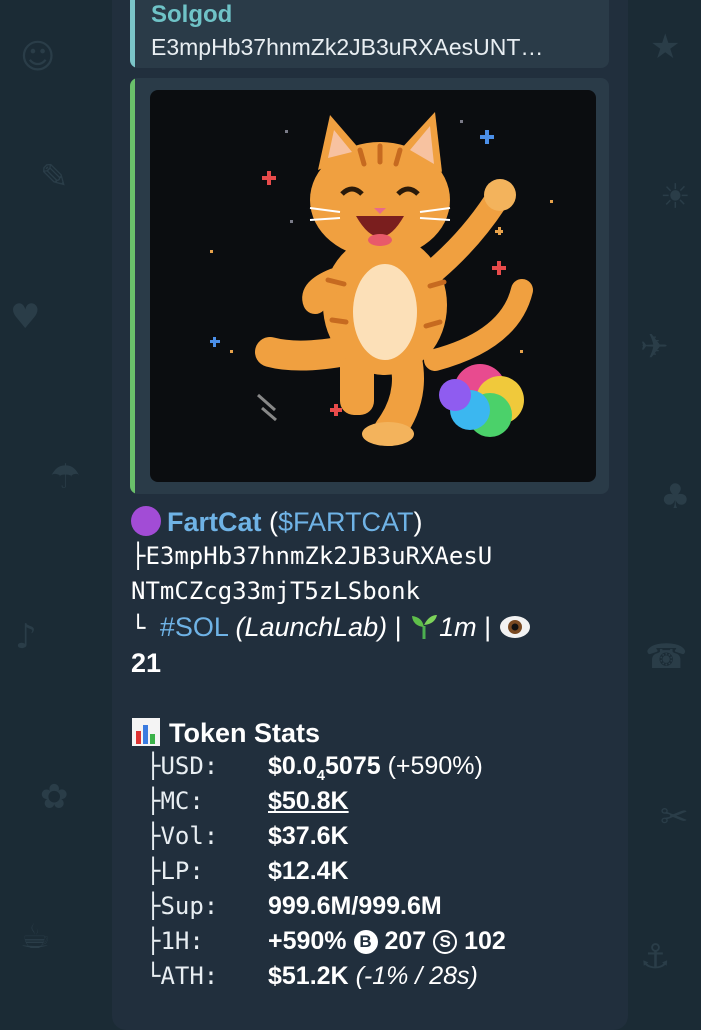  What do you see at coordinates (514, 627) in the screenshot?
I see `eye-icon` at bounding box center [514, 627].